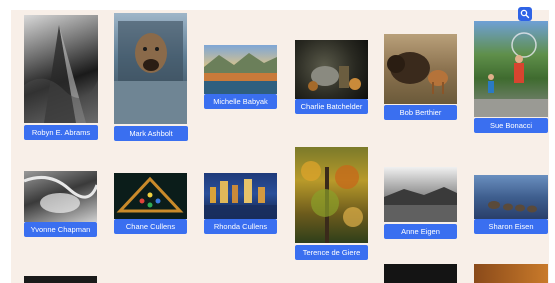  What do you see at coordinates (60, 229) in the screenshot?
I see `photographer-label: Yvonne Chapman` at bounding box center [60, 229].